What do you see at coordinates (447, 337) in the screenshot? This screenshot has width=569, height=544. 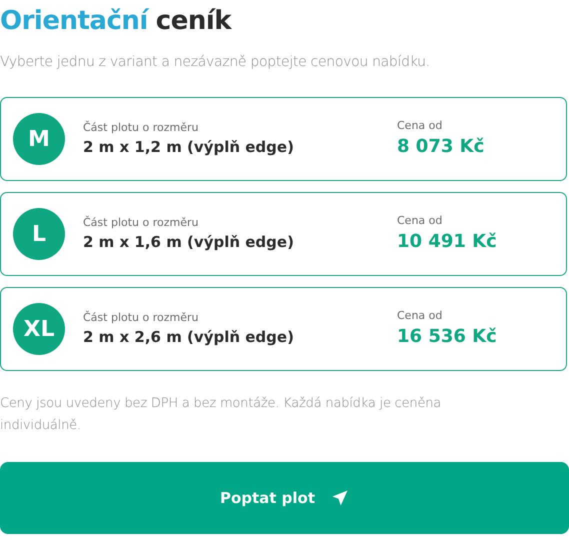 I see `price: 16 536 Kč` at bounding box center [447, 337].